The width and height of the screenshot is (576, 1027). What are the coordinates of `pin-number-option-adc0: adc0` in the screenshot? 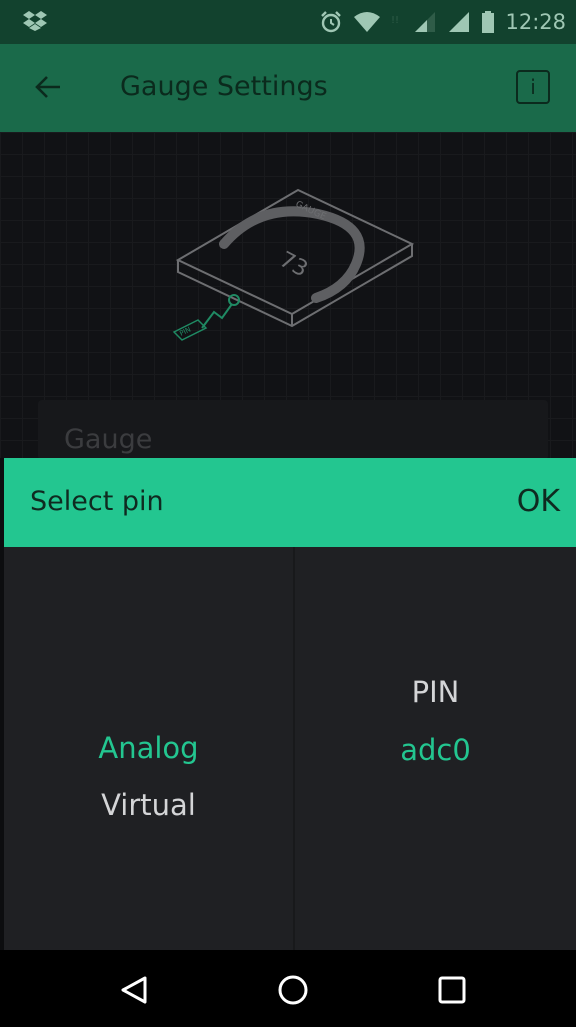 It's located at (435, 750).